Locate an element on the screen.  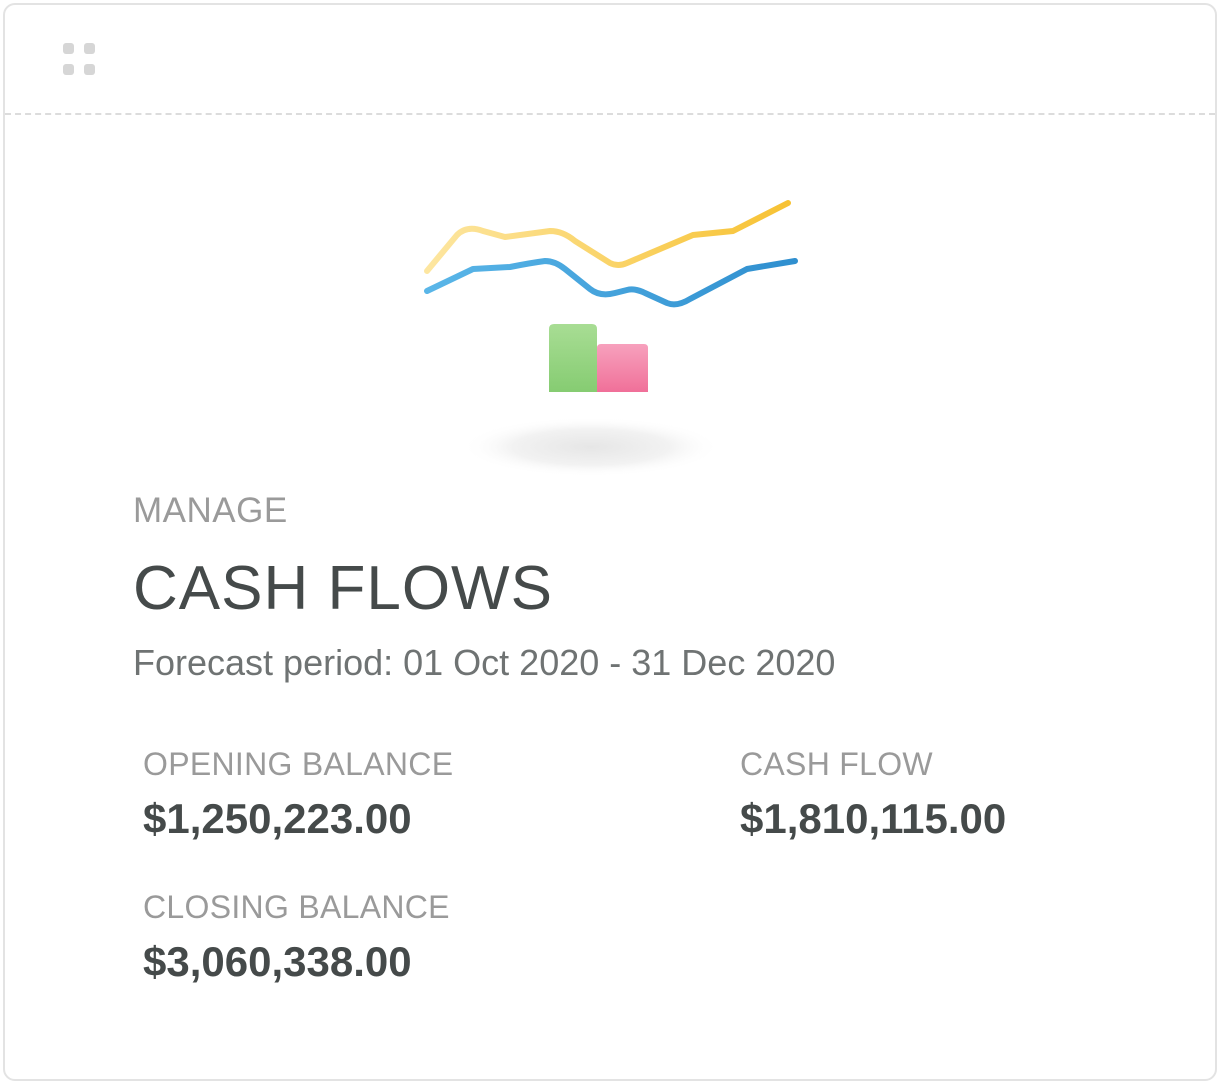
cash-flow-chart-svg is located at coordinates (611, 338).